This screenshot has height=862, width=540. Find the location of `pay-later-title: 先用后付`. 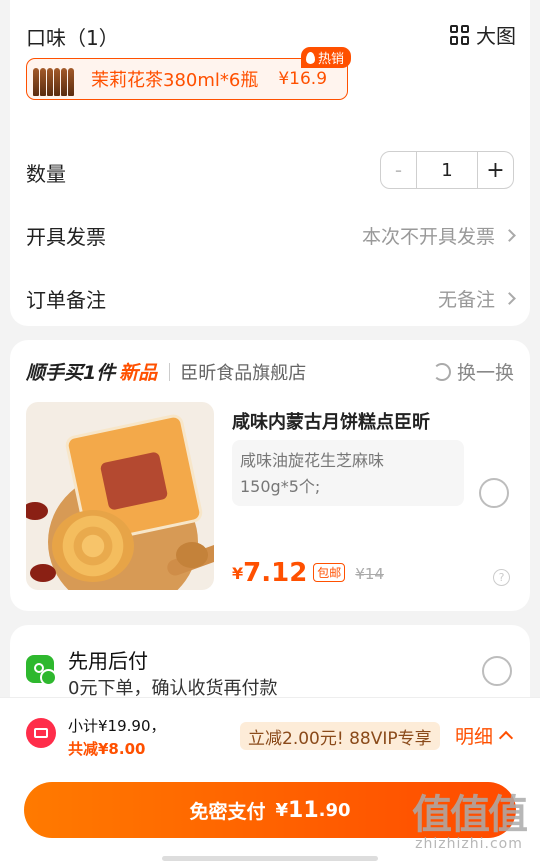

pay-later-title: 先用后付 is located at coordinates (108, 661).